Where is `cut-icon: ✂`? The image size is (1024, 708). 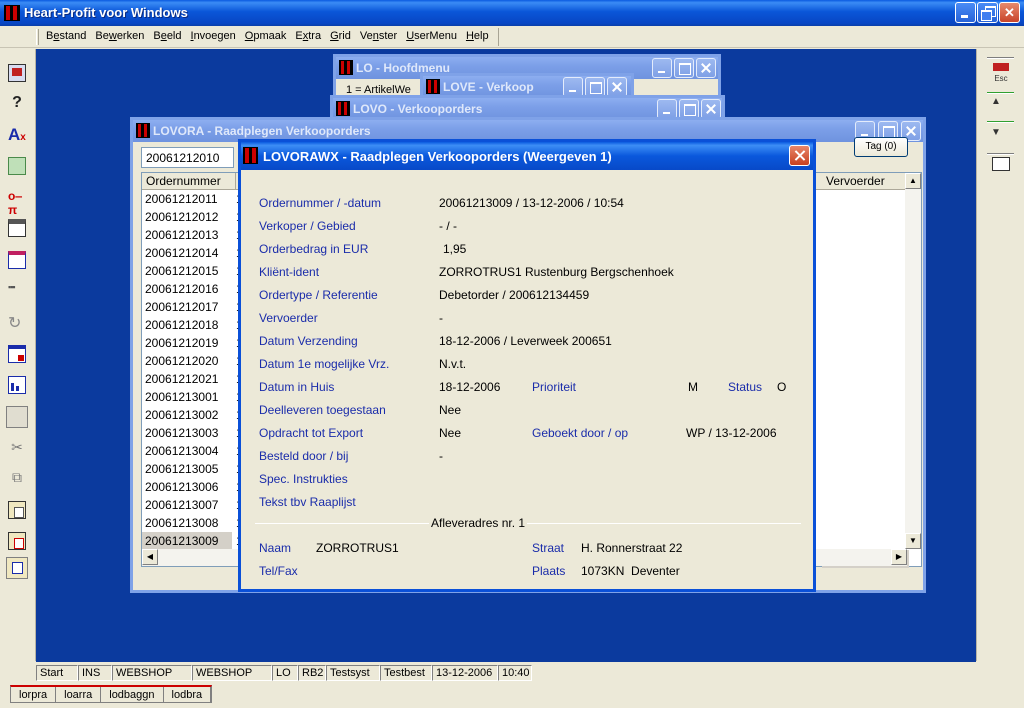 cut-icon: ✂ is located at coordinates (17, 448).